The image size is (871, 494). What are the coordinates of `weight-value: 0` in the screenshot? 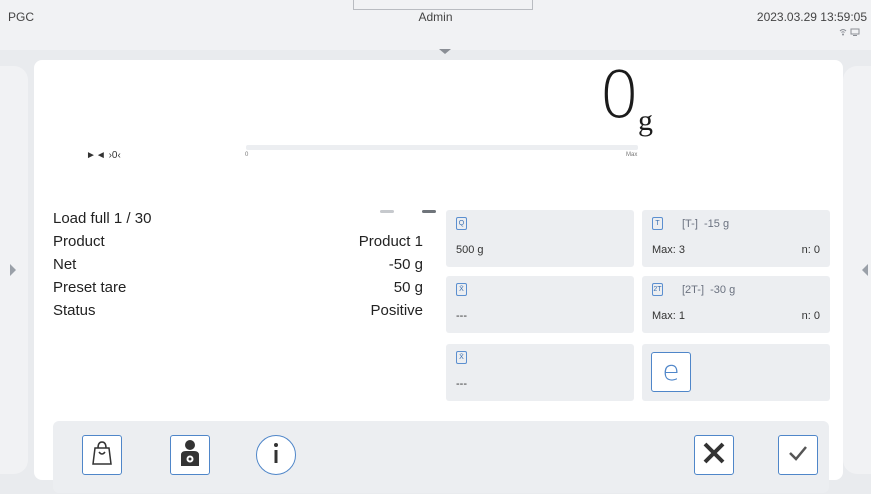 It's located at (619, 96).